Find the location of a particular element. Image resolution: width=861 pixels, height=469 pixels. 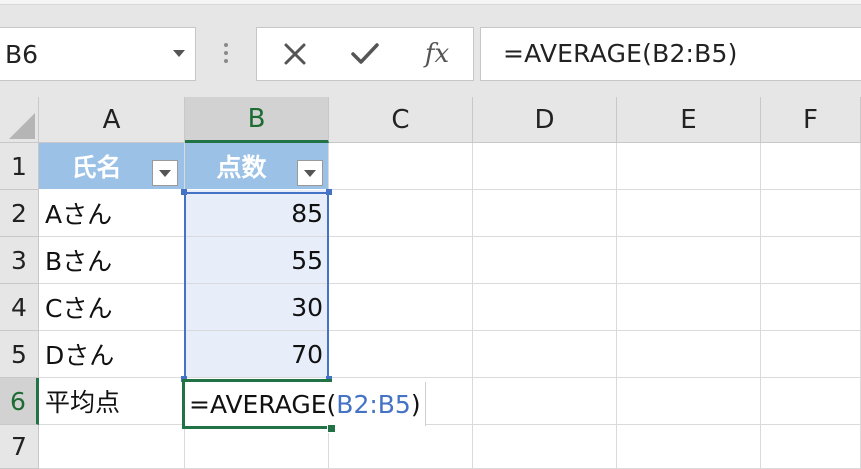

cell-a7 is located at coordinates (112, 447).